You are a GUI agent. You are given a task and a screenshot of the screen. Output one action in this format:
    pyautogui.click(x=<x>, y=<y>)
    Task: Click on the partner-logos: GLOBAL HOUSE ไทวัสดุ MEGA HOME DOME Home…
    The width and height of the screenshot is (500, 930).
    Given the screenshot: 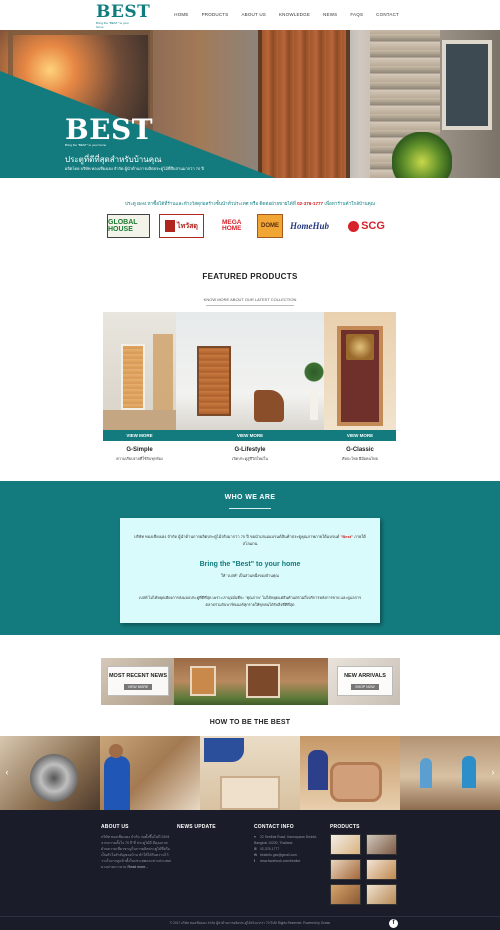 What is the action you would take?
    pyautogui.click(x=249, y=226)
    